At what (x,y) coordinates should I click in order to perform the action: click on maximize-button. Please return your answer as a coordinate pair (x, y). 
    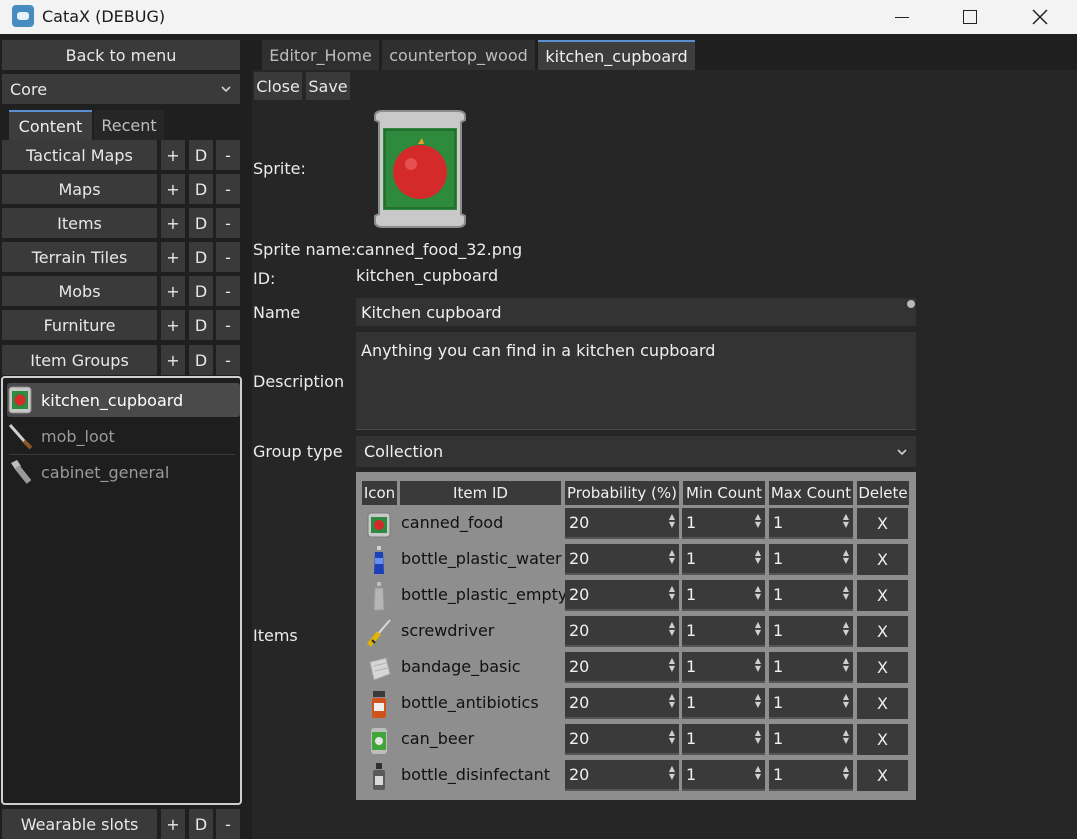
    Looking at the image, I should click on (970, 17).